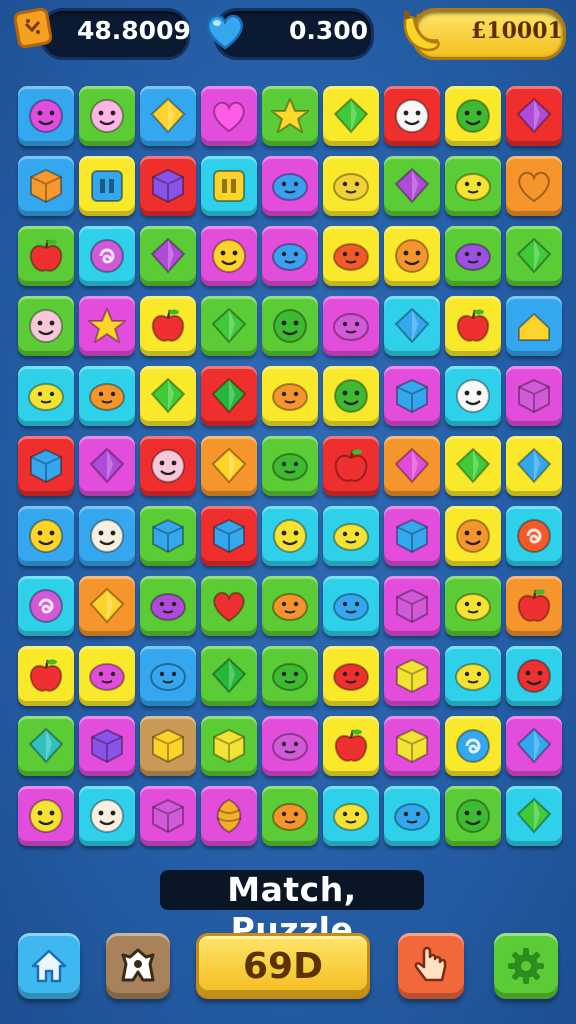 The width and height of the screenshot is (576, 1024). I want to click on tap-button, so click(431, 966).